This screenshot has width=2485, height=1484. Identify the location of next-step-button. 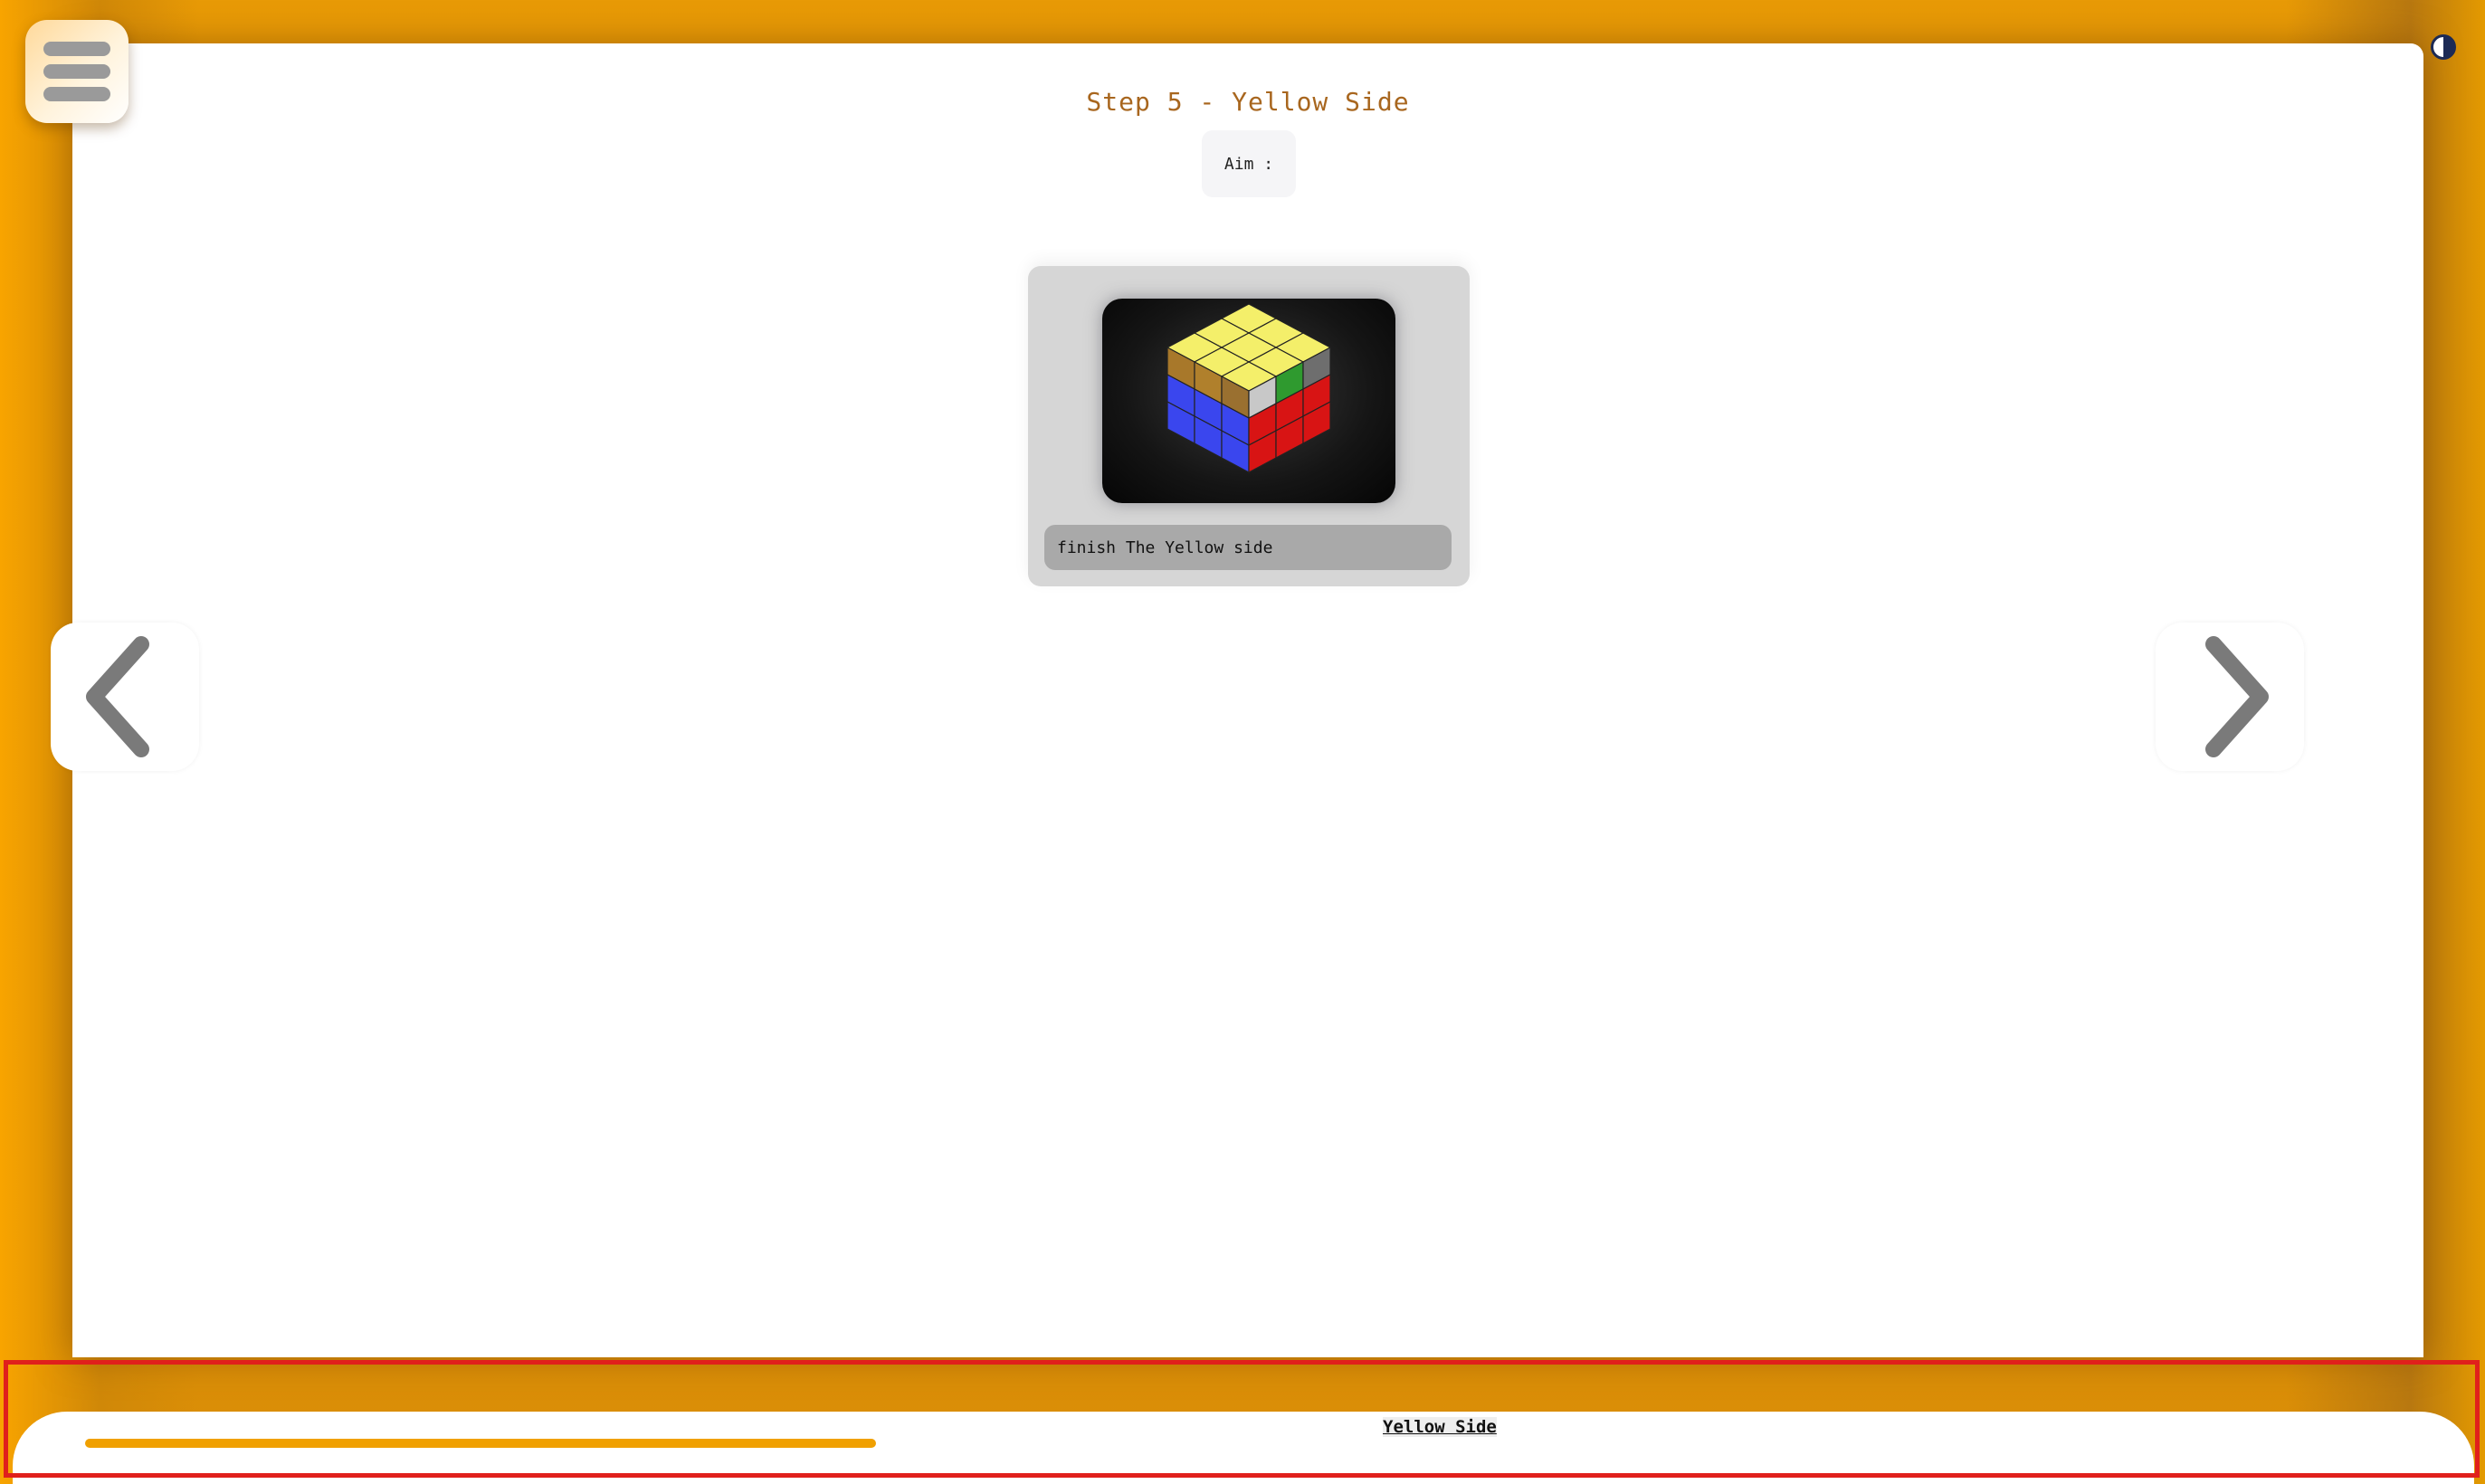
(2230, 697).